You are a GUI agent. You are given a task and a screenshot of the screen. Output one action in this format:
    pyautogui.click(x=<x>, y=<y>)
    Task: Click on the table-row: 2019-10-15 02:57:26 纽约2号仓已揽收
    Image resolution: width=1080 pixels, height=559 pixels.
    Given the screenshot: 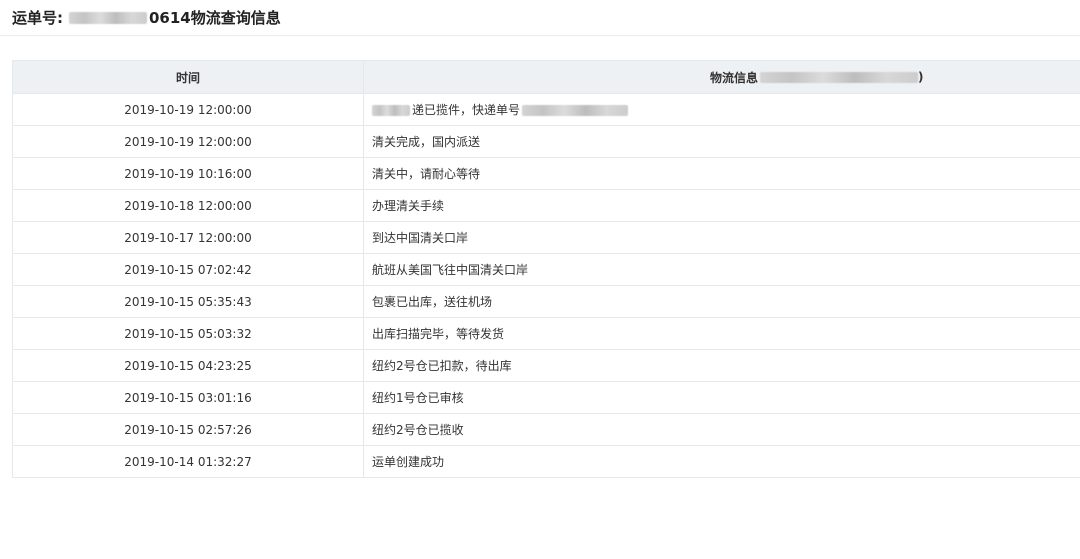 What is the action you would take?
    pyautogui.click(x=546, y=429)
    